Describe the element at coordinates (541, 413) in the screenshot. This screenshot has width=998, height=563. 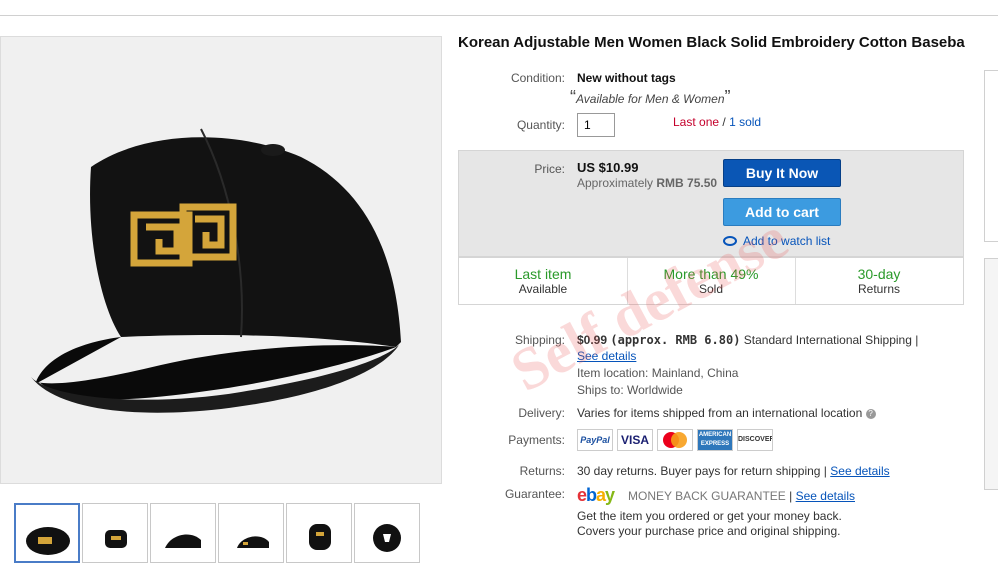
I see `delivery-label: Delivery:` at that location.